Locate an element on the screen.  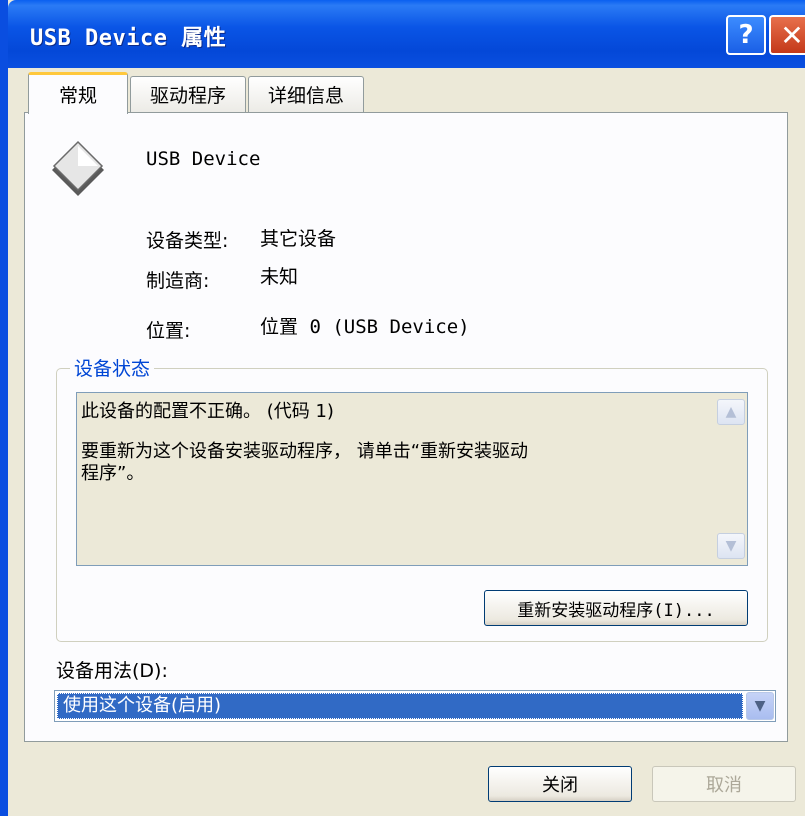
tab-label: 详细信息 is located at coordinates (305, 96).